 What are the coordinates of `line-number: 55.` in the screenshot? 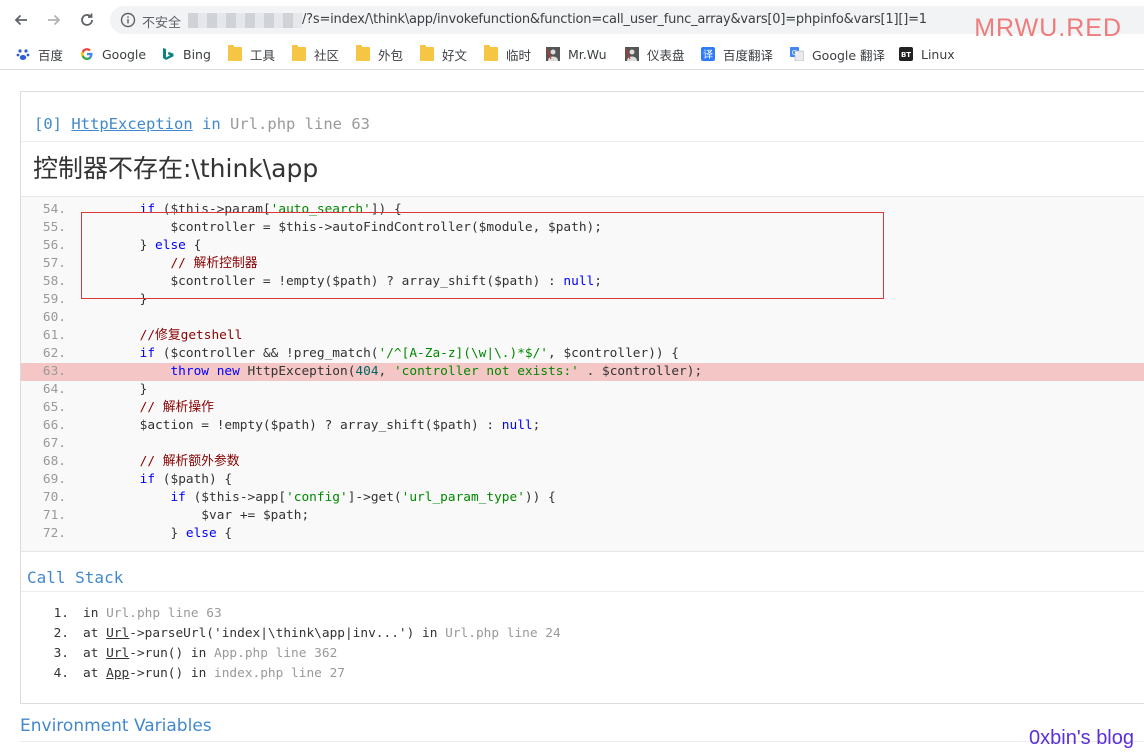 It's located at (54, 227).